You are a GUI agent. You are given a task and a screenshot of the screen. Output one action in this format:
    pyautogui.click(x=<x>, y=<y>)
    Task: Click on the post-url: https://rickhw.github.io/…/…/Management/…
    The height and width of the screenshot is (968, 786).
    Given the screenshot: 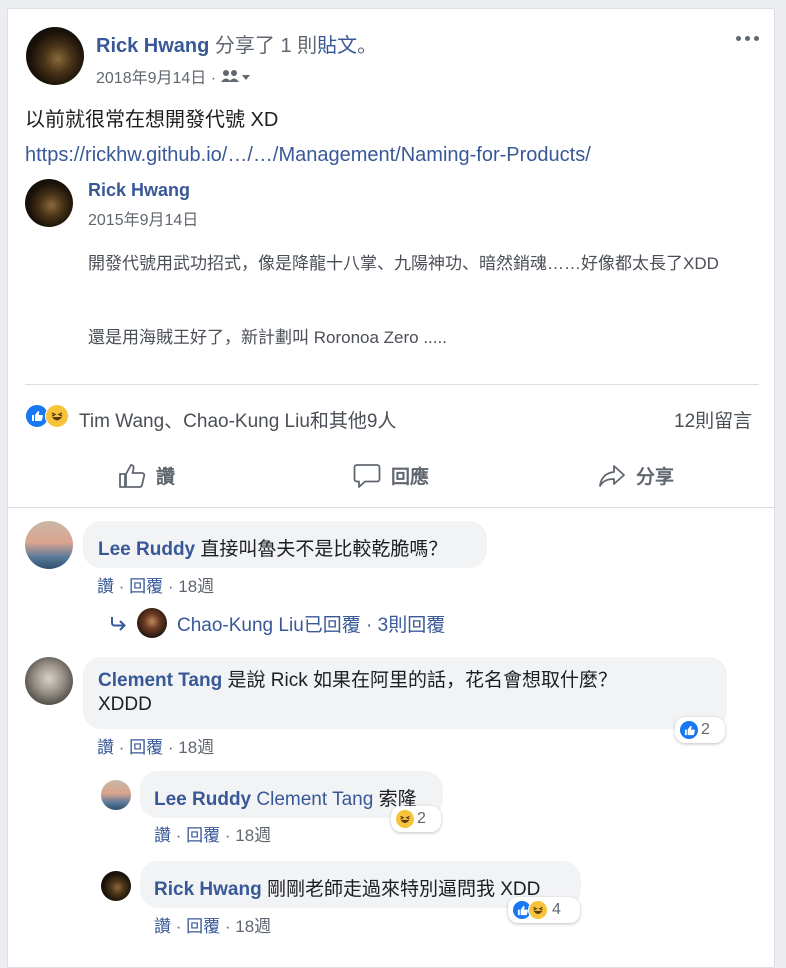 What is the action you would take?
    pyautogui.click(x=308, y=155)
    